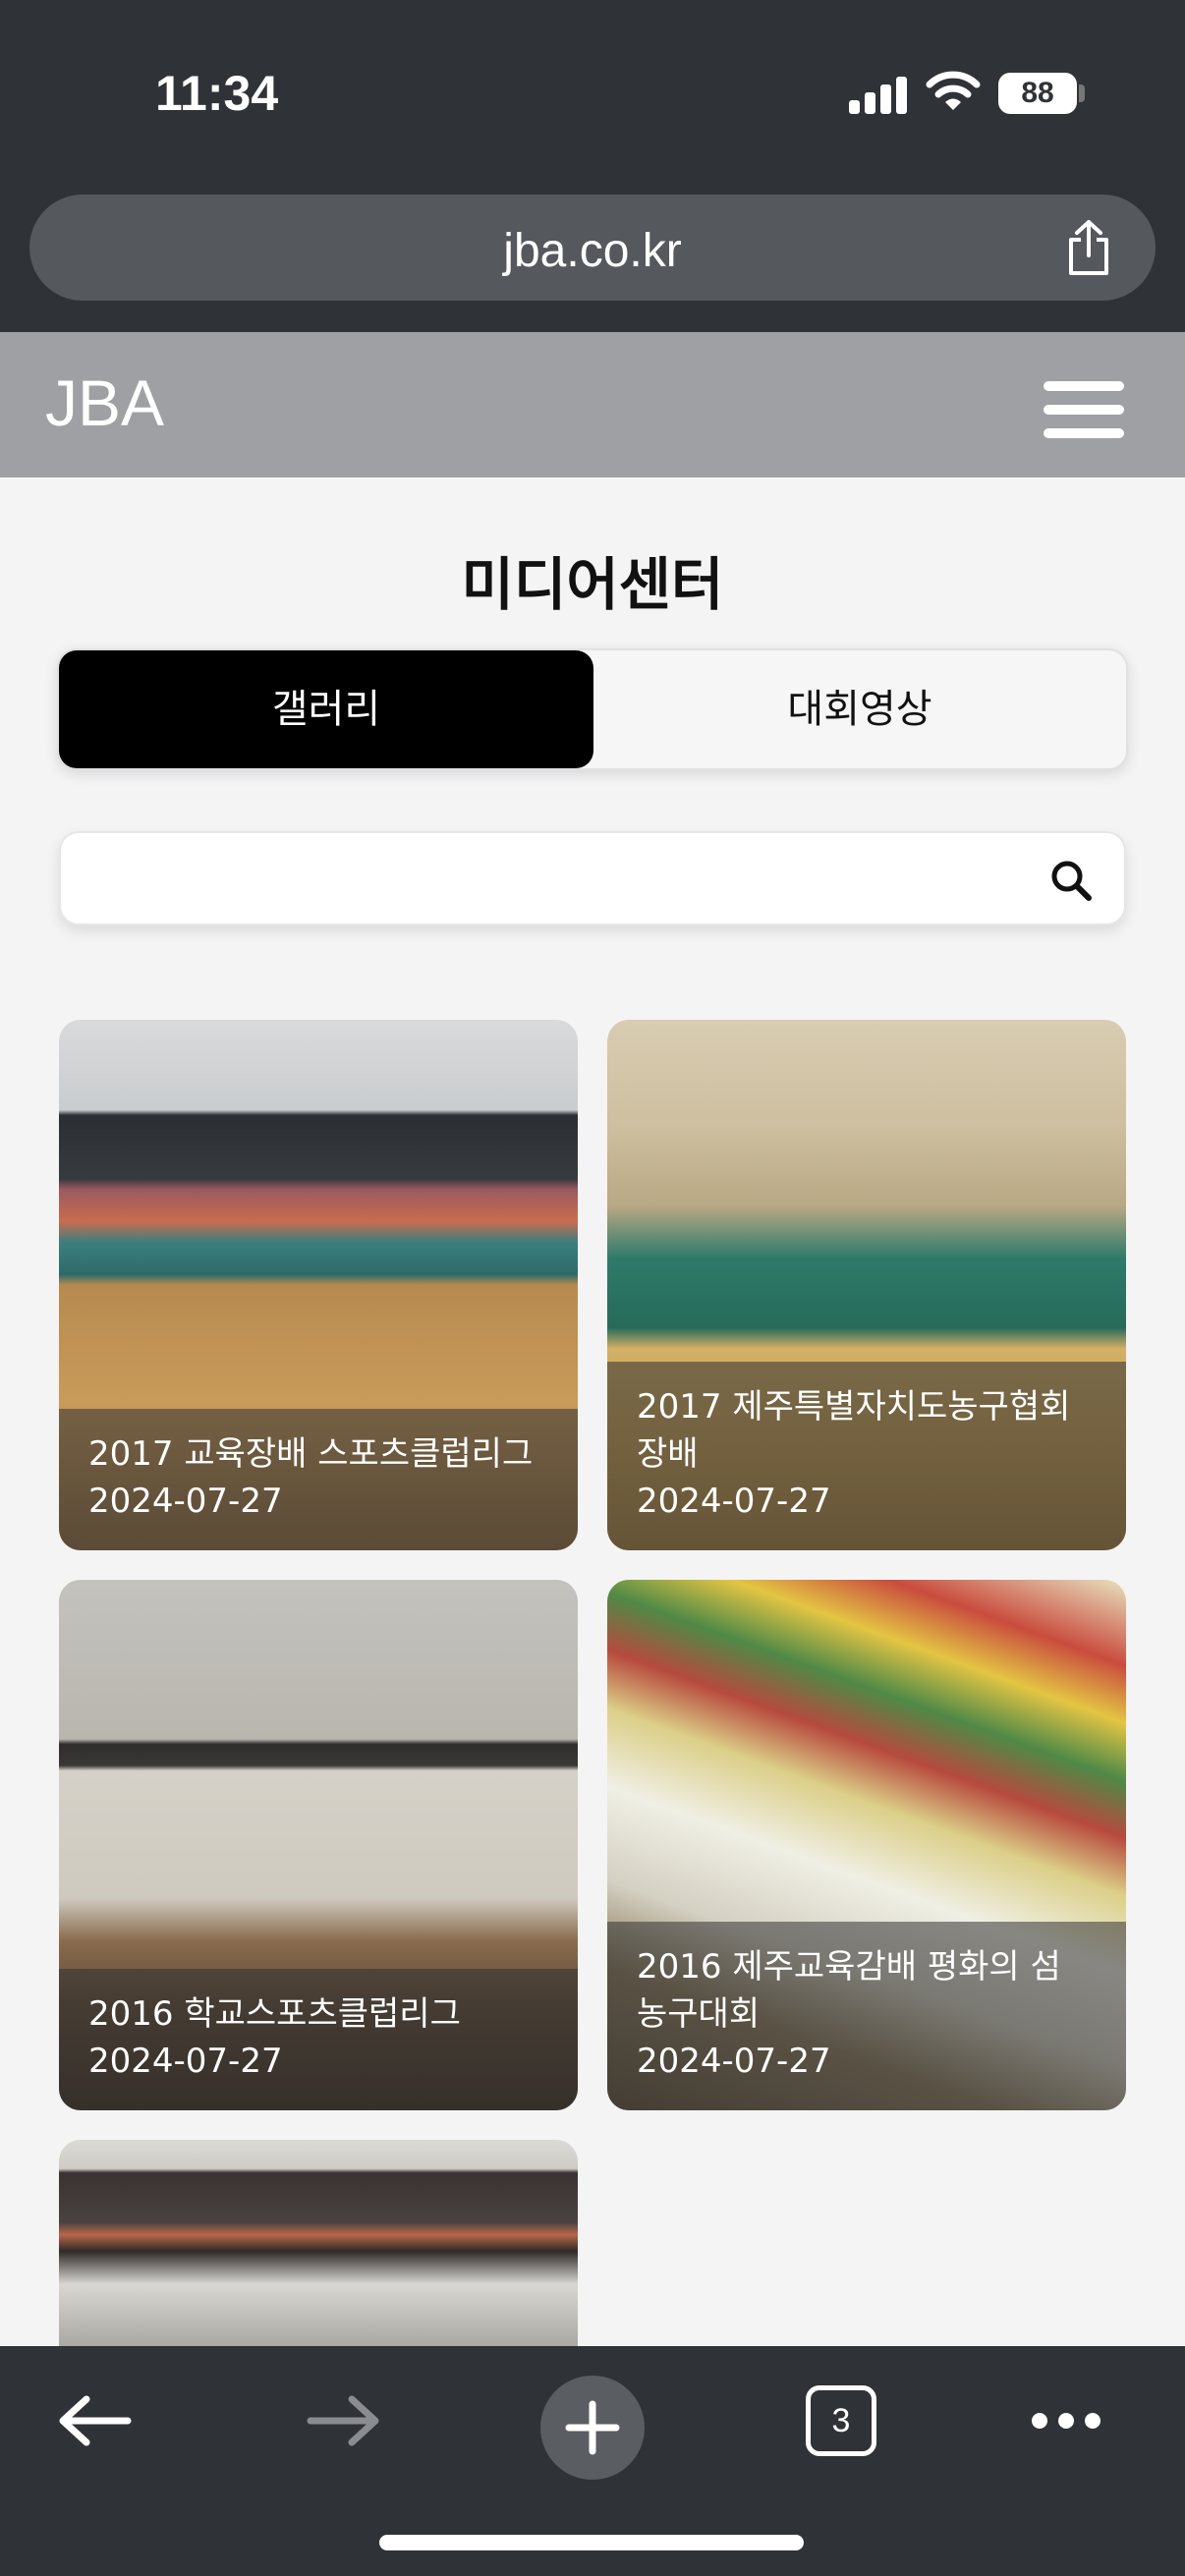 This screenshot has width=1185, height=2576. I want to click on battery-tip, so click(1082, 93).